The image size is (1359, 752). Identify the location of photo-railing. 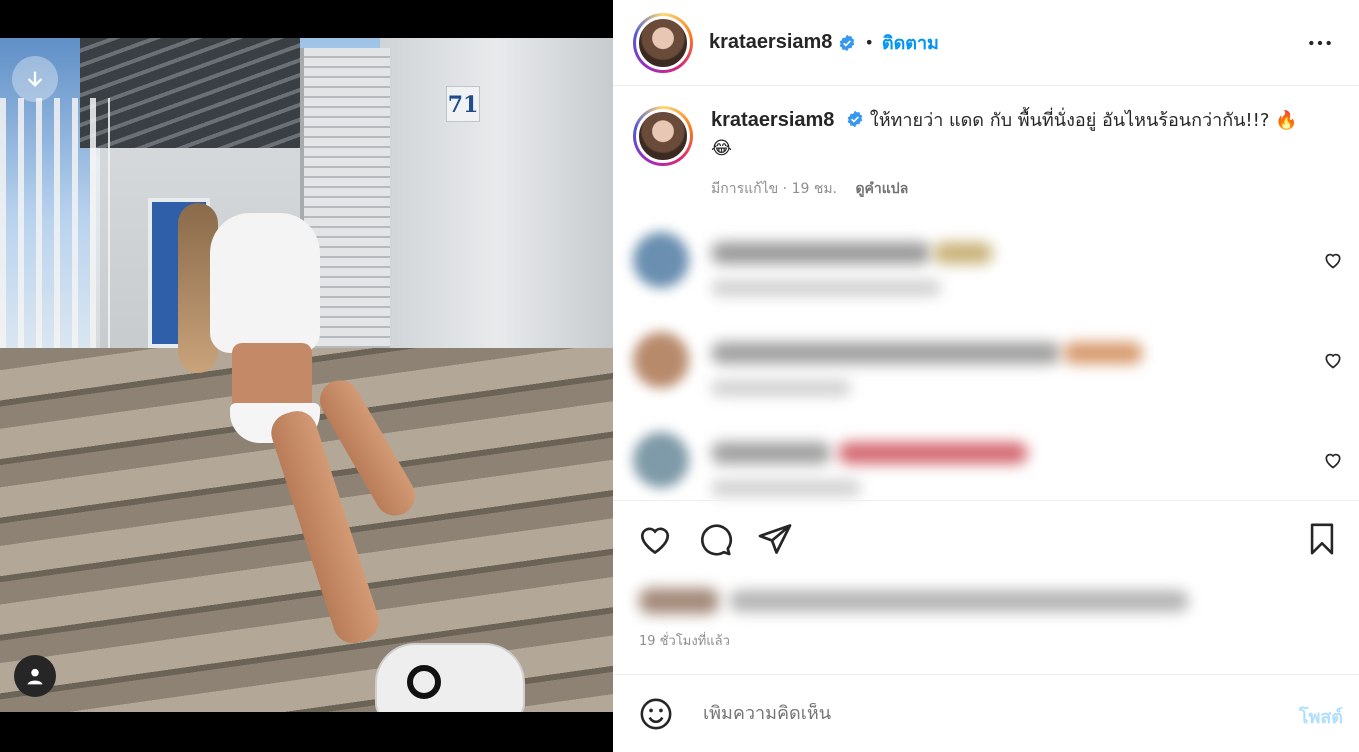
(55, 243).